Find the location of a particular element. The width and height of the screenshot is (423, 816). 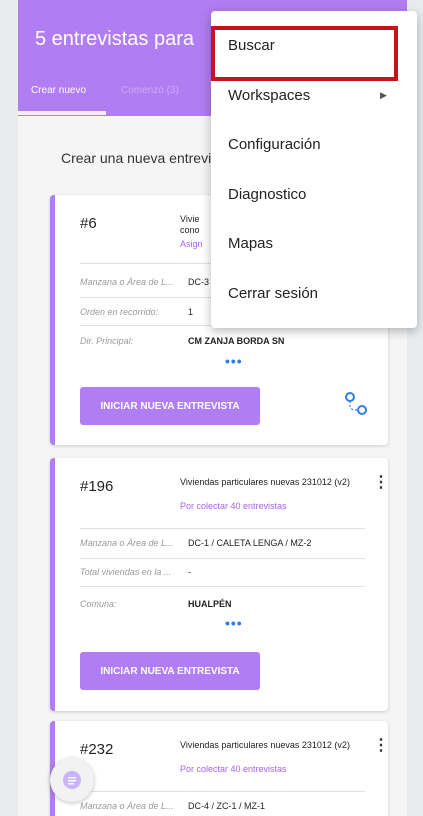

field-value: DC-4 / ZC-1 / MZ-1 is located at coordinates (227, 806).